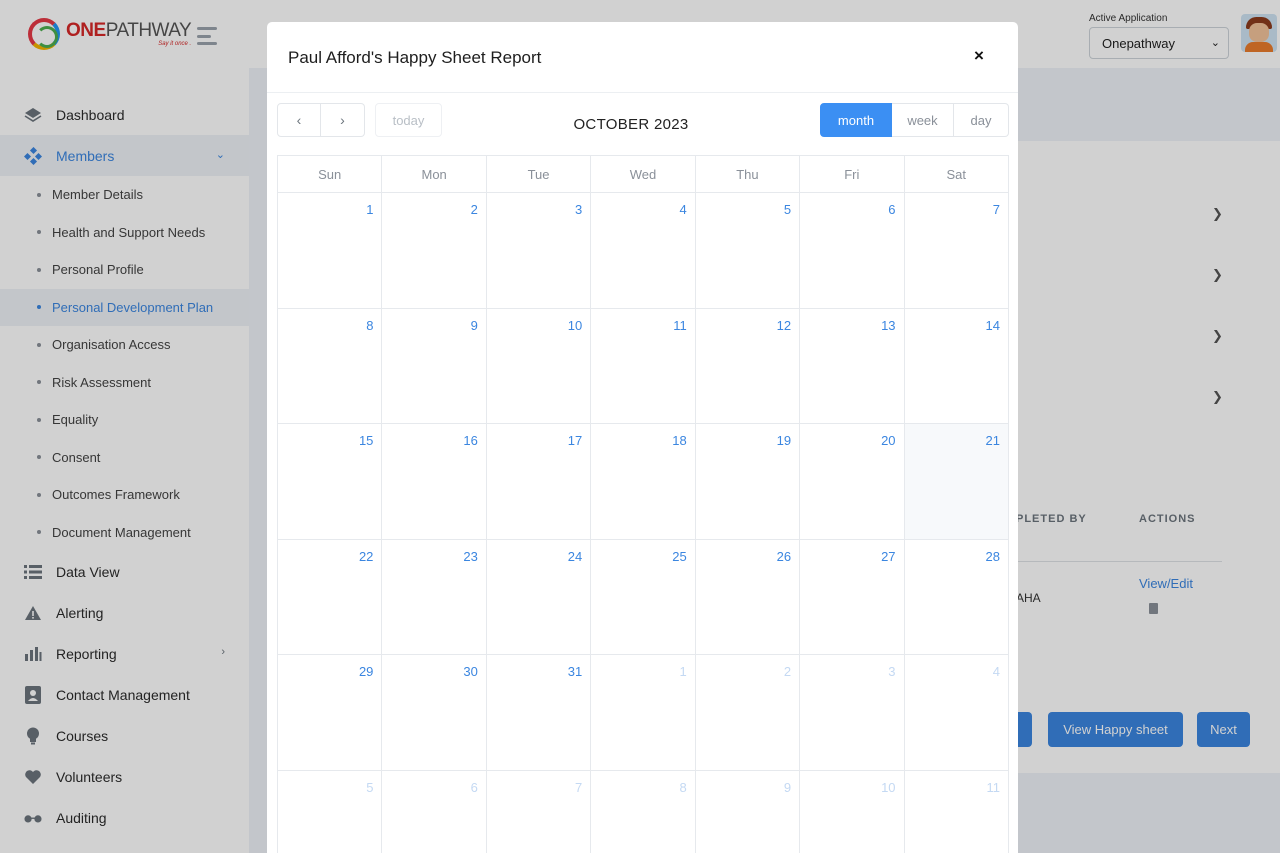 The image size is (1280, 853). What do you see at coordinates (539, 811) in the screenshot?
I see `day-cell-other-month: 7` at bounding box center [539, 811].